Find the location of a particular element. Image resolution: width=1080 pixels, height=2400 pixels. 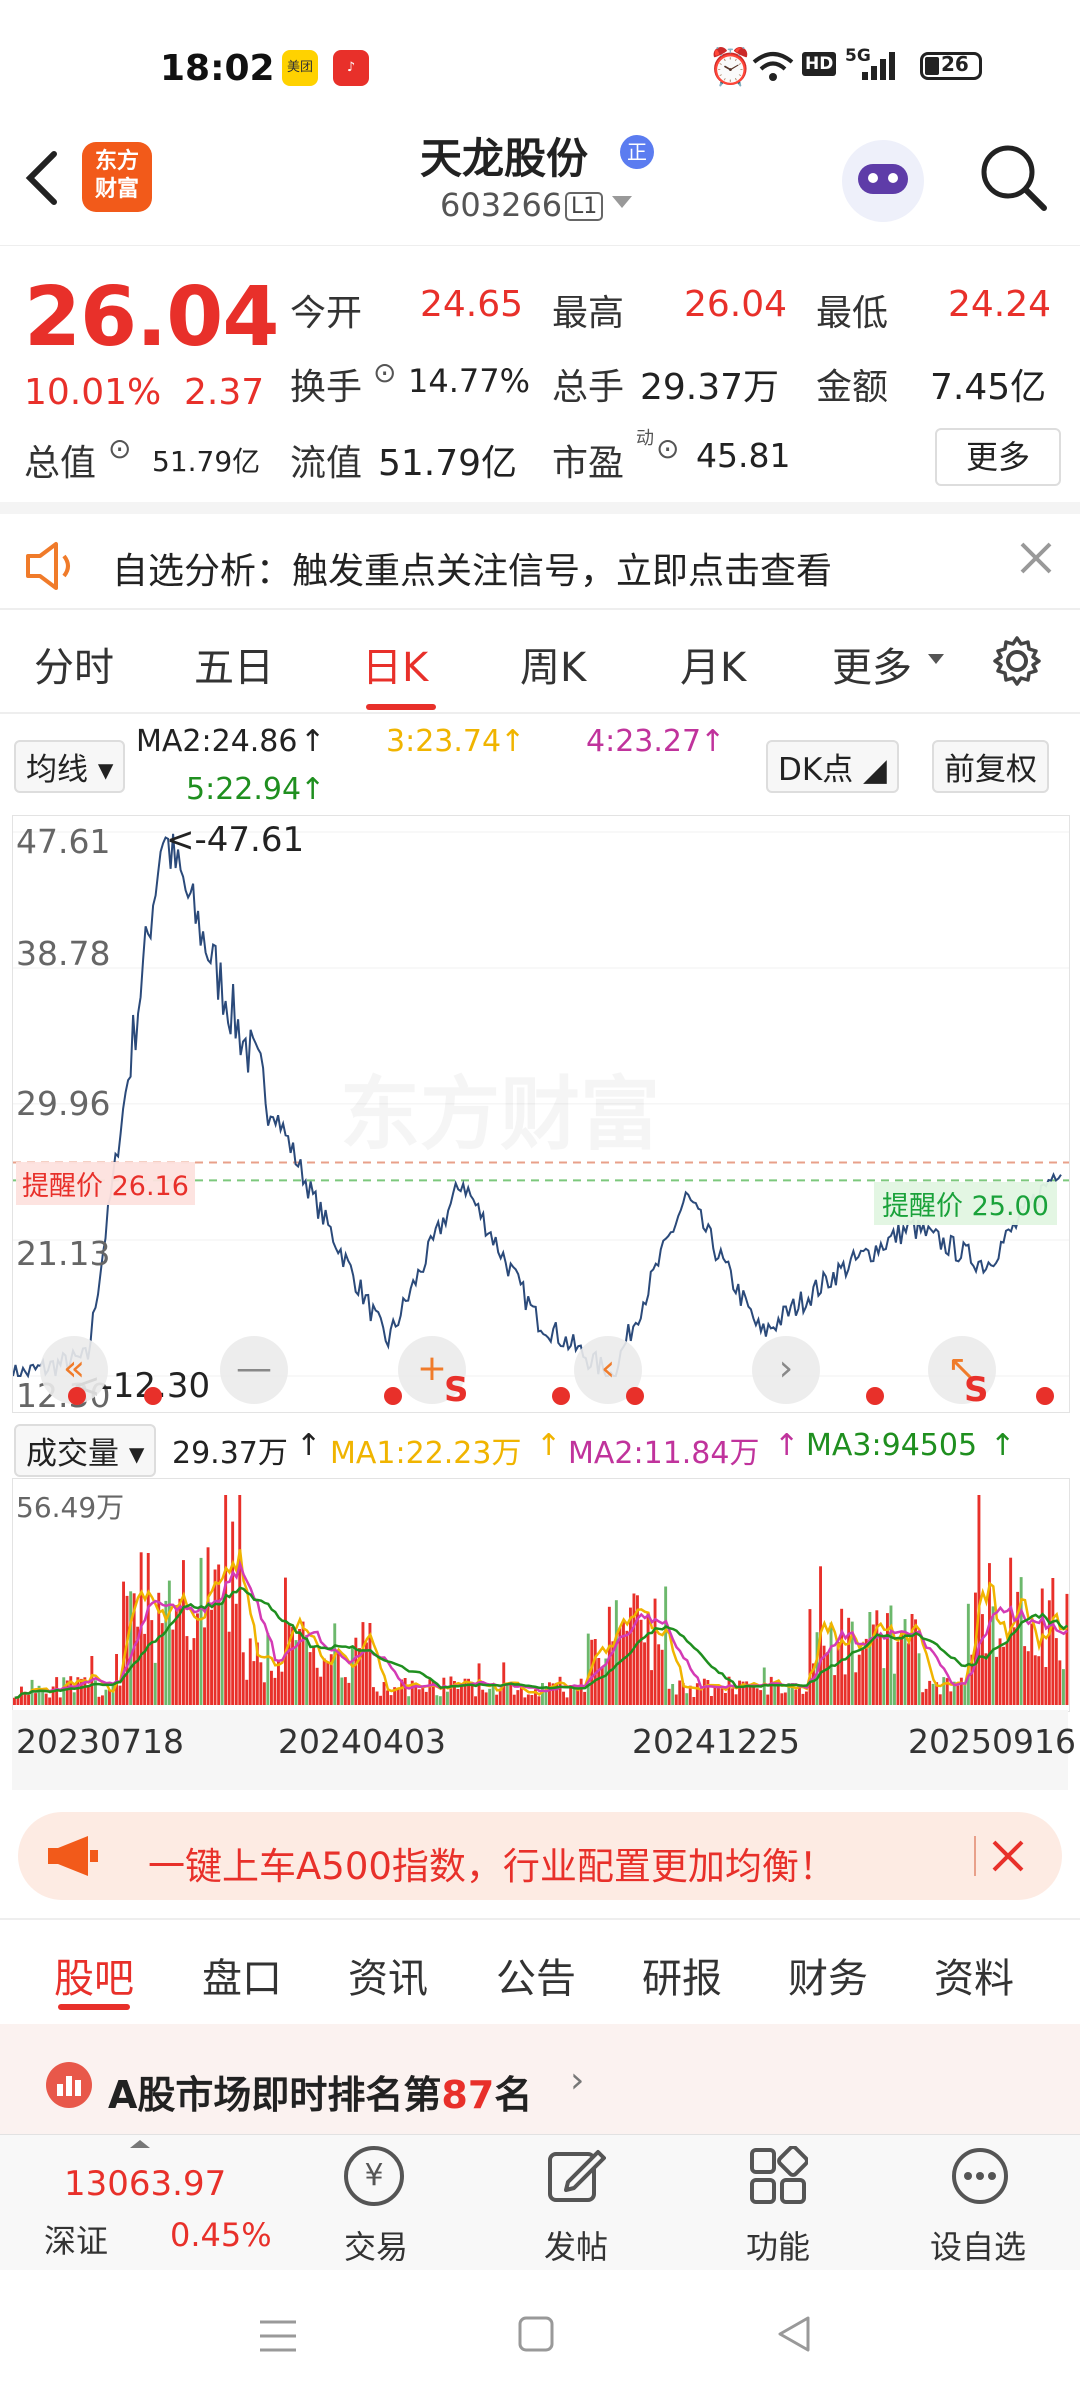

search-icon is located at coordinates (1014, 178).